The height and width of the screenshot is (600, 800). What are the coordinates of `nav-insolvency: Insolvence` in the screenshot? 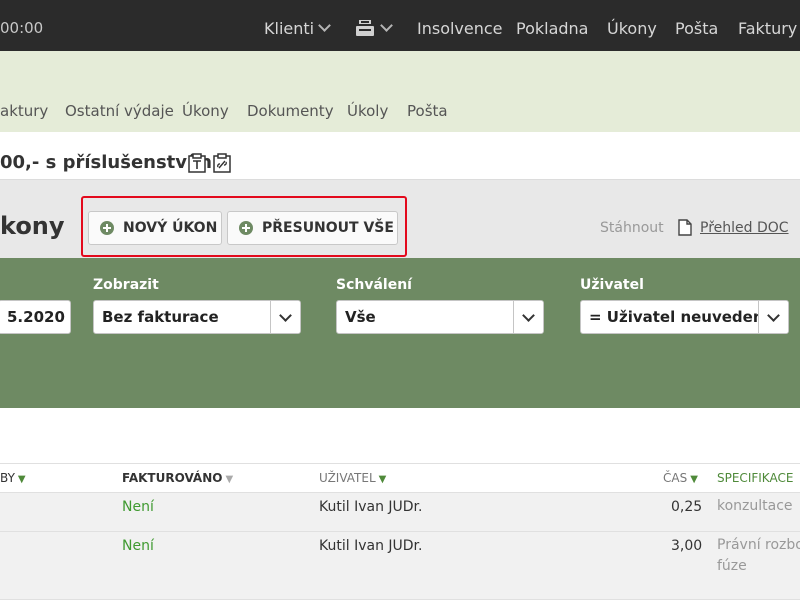 It's located at (460, 28).